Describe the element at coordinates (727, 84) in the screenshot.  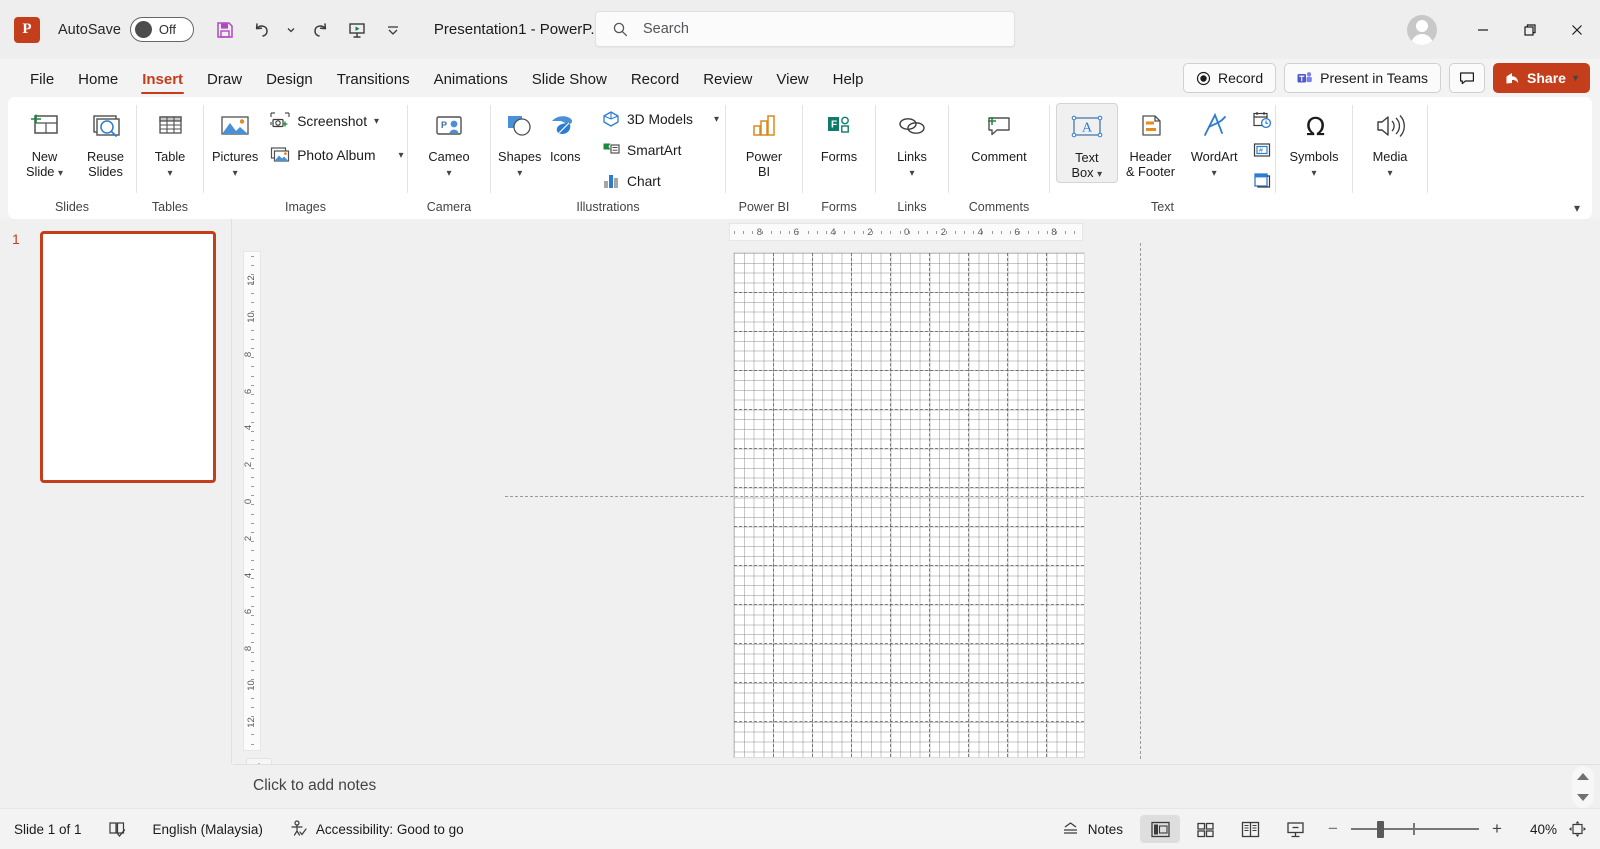
I see `tab-review: Review` at that location.